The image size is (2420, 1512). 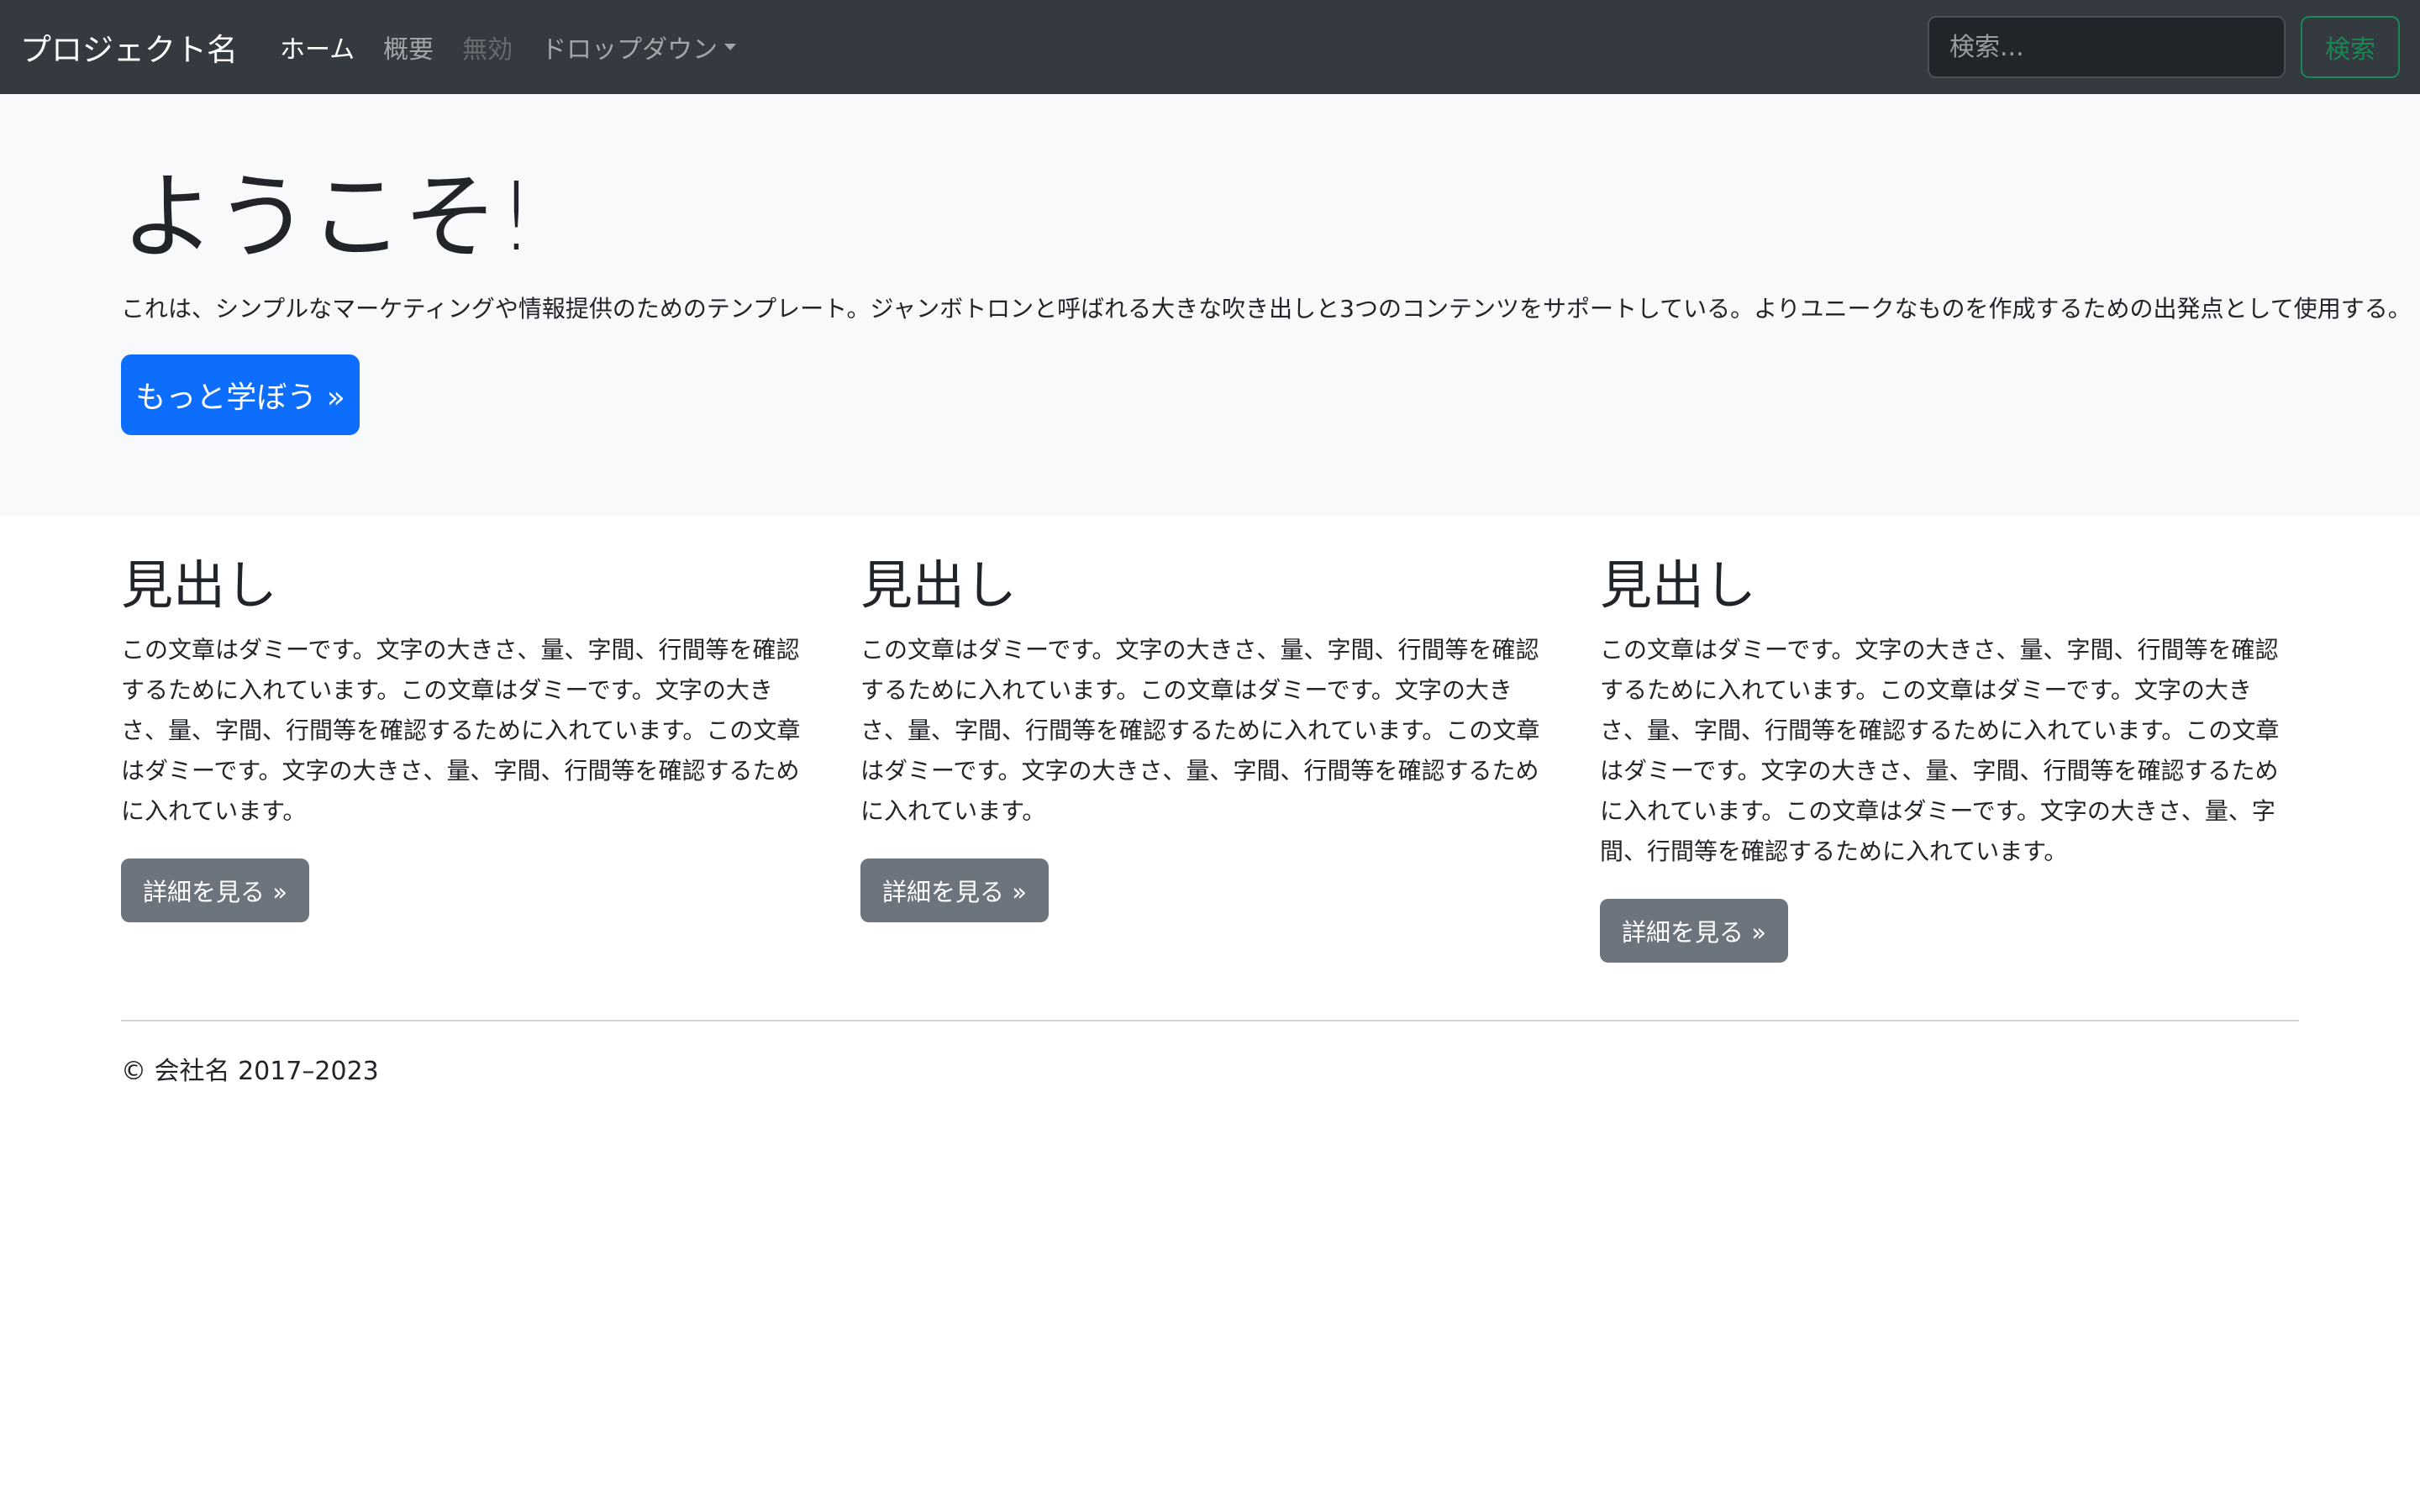 I want to click on learn-more-button: もっと学ぼう », so click(x=240, y=394).